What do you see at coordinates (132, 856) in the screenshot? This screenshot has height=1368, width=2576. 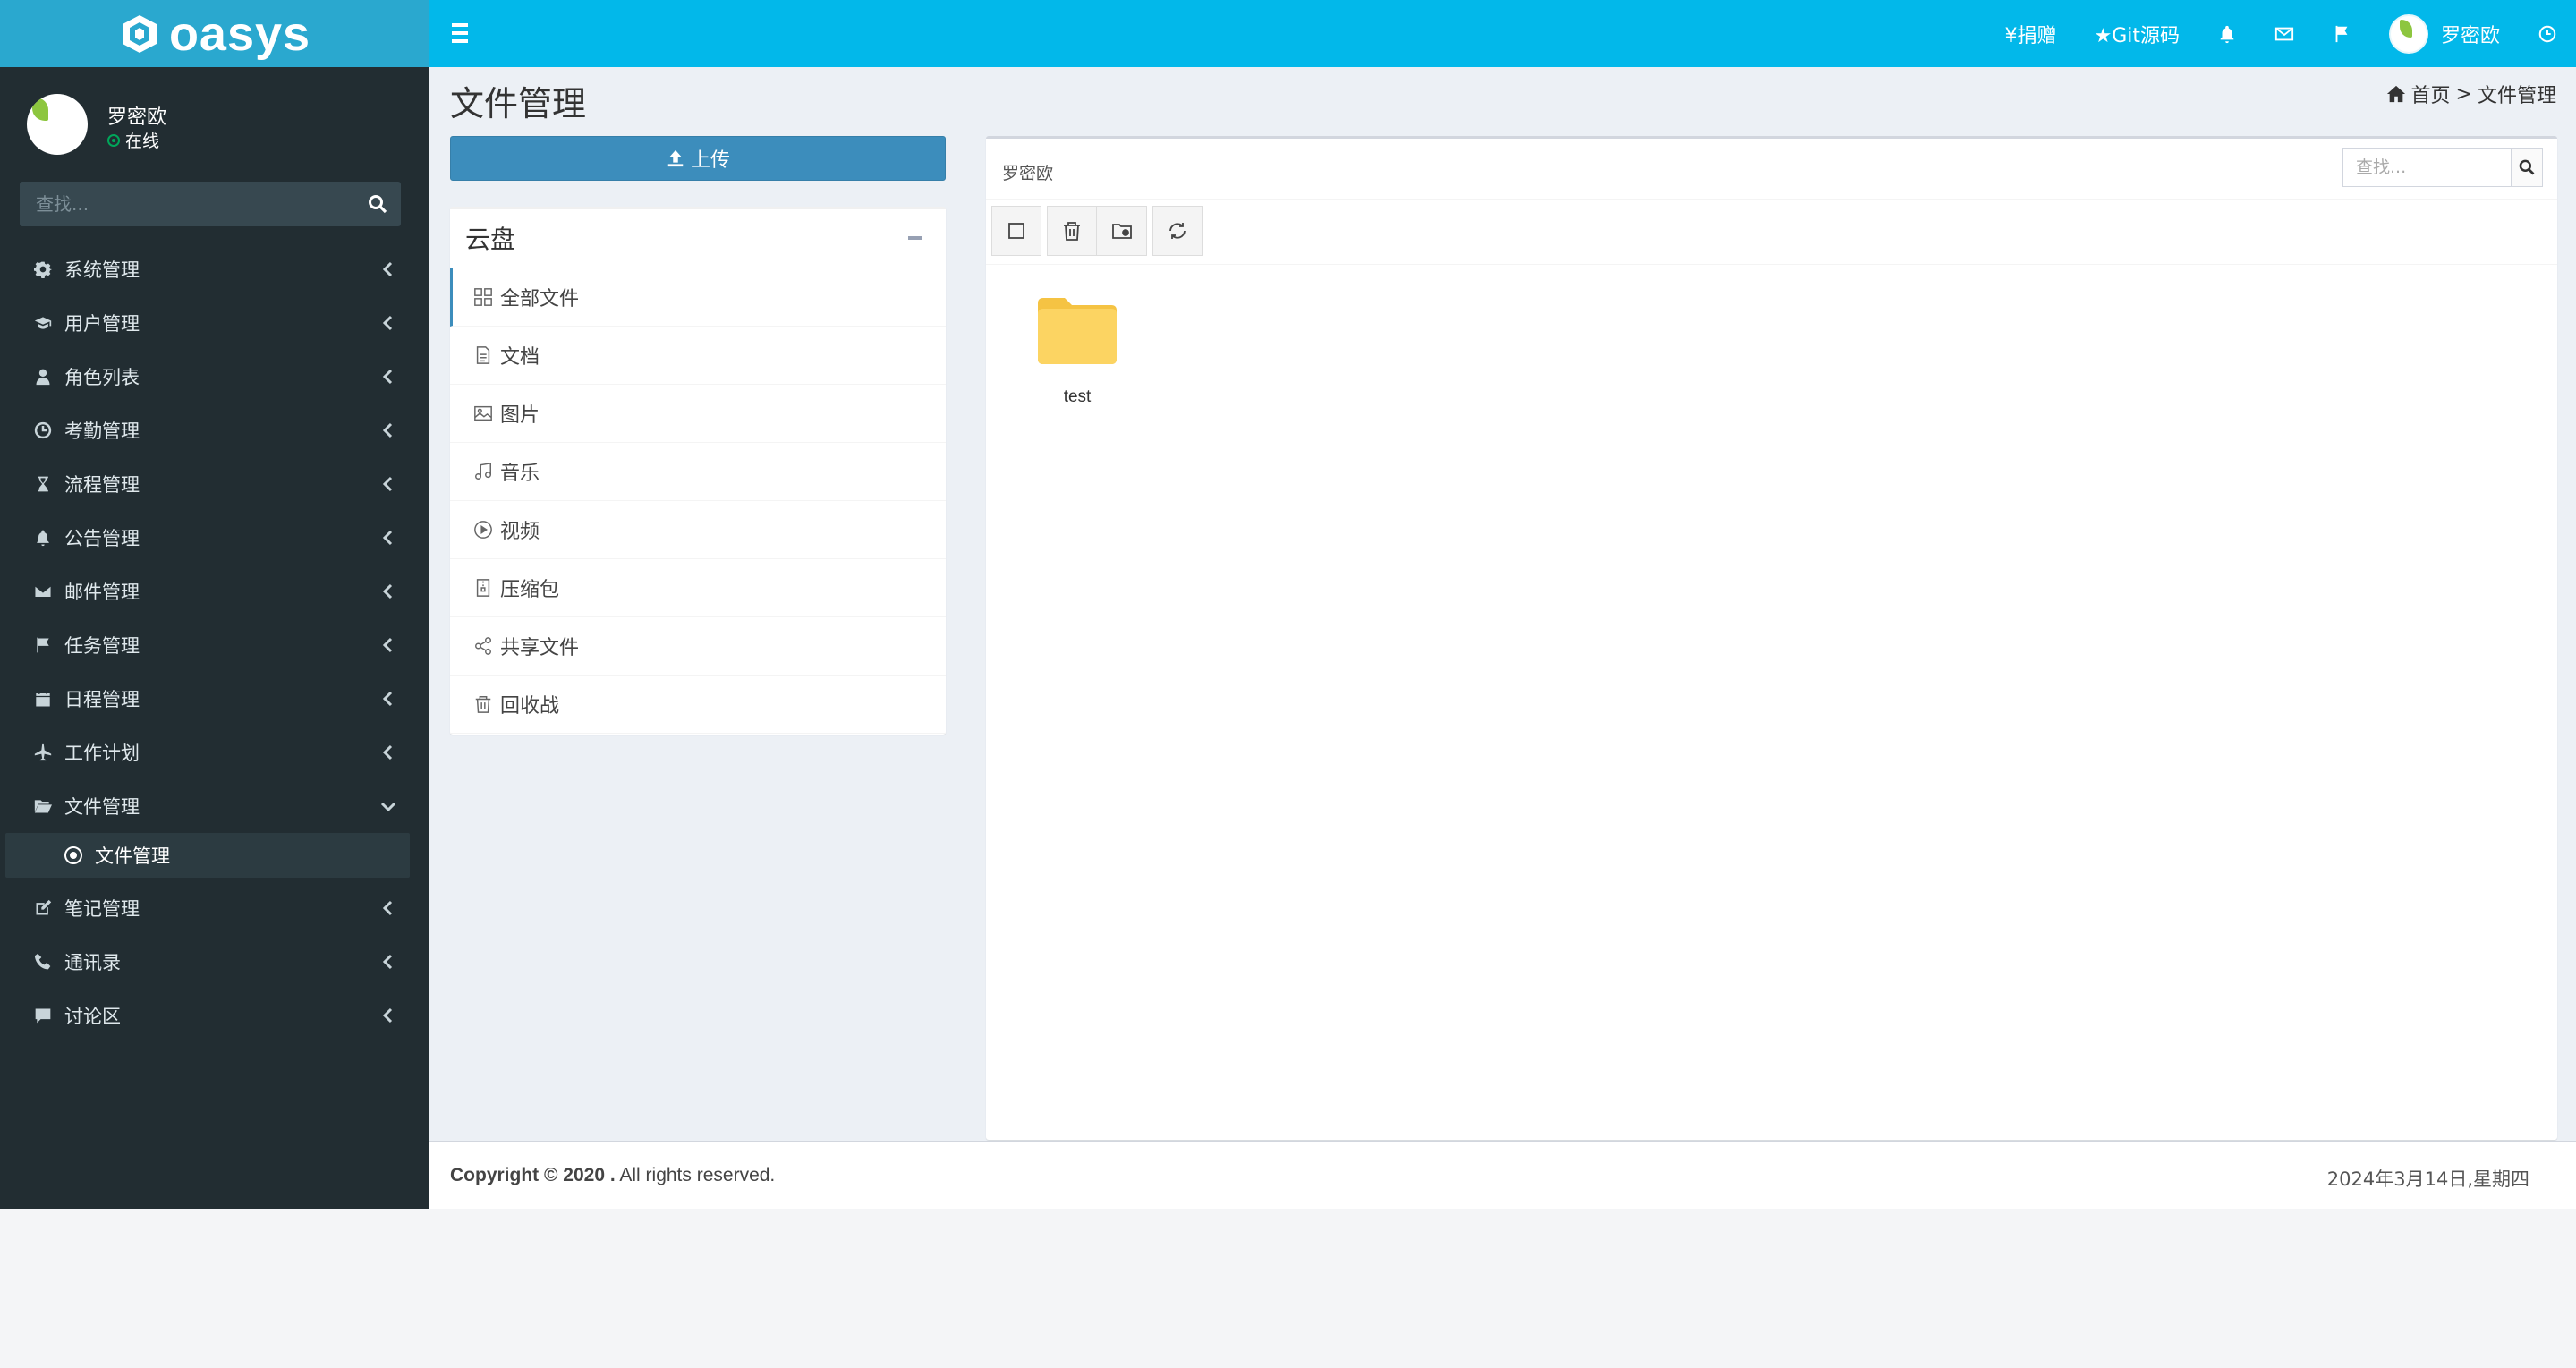 I see `sidebar-subitem-label: 文件管理` at bounding box center [132, 856].